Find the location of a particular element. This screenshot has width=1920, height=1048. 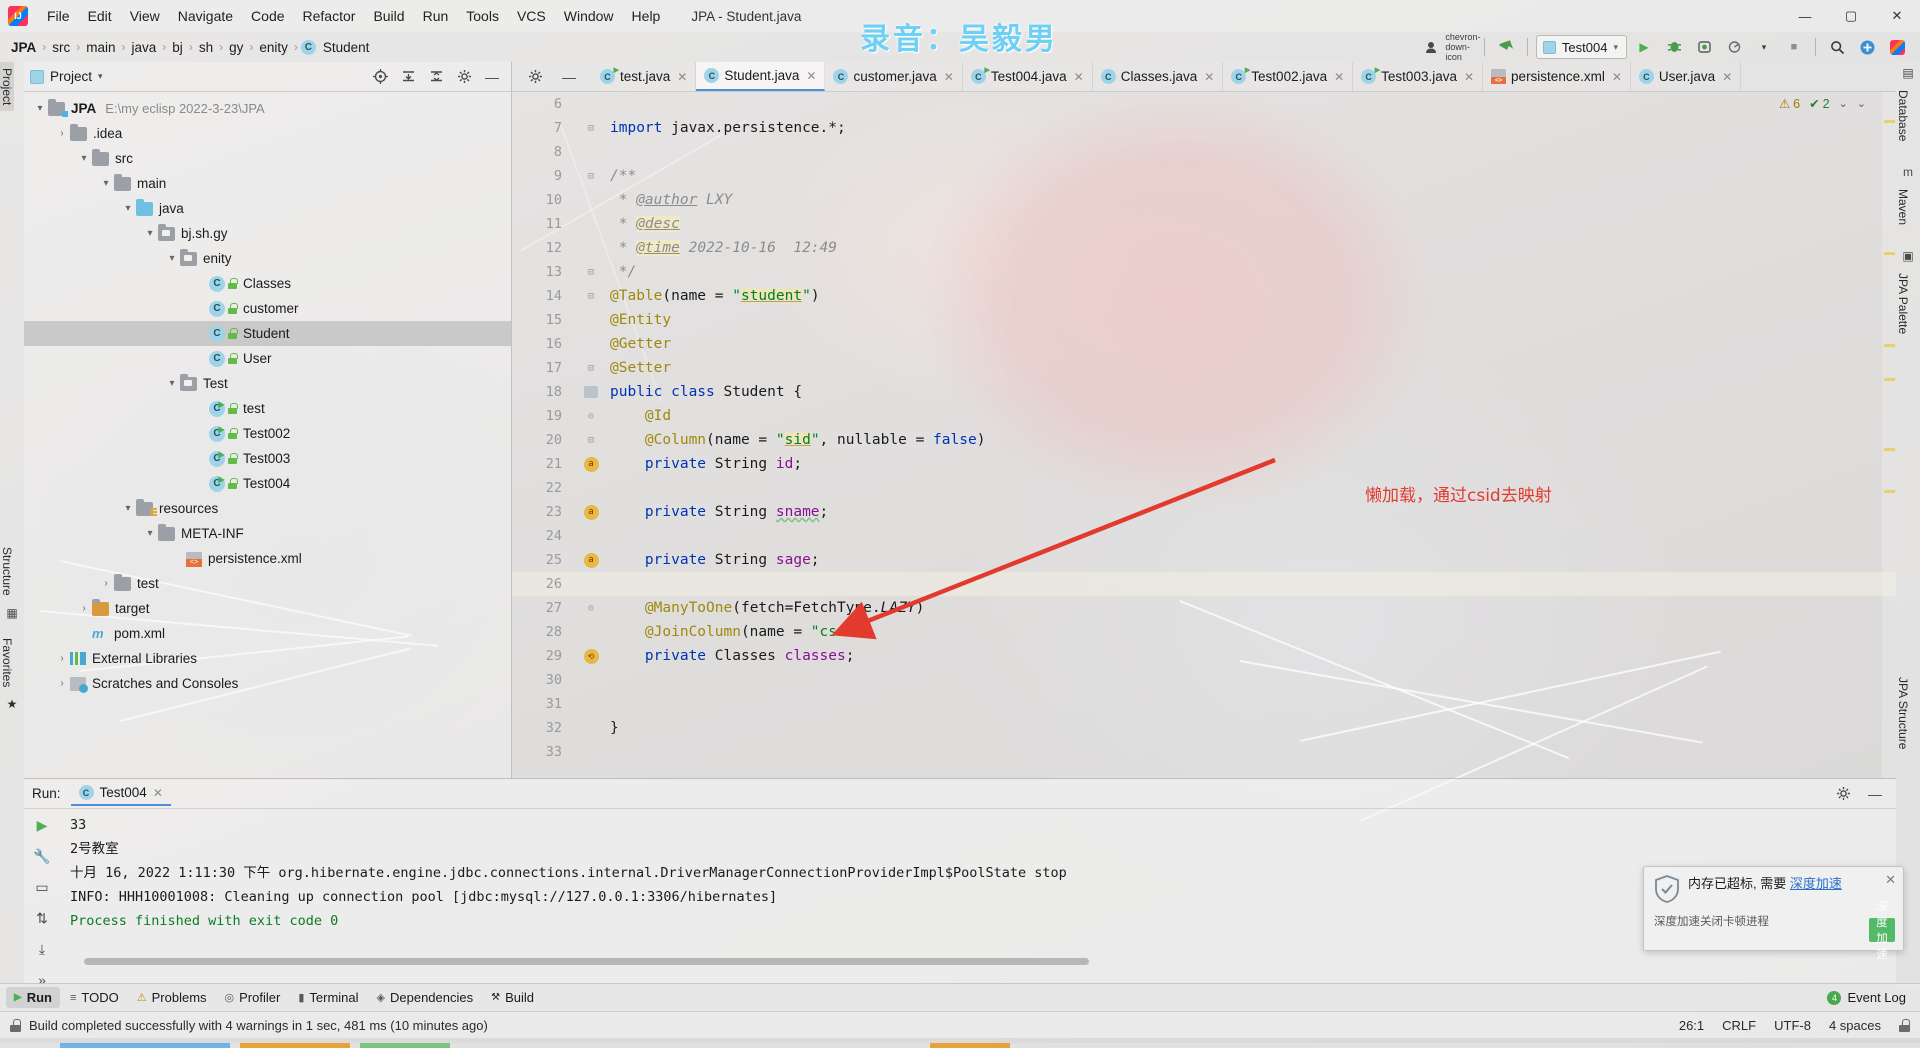

status-right: 26:1 CRLF UTF-8 4 spaces is located at coordinates (1794, 1025).